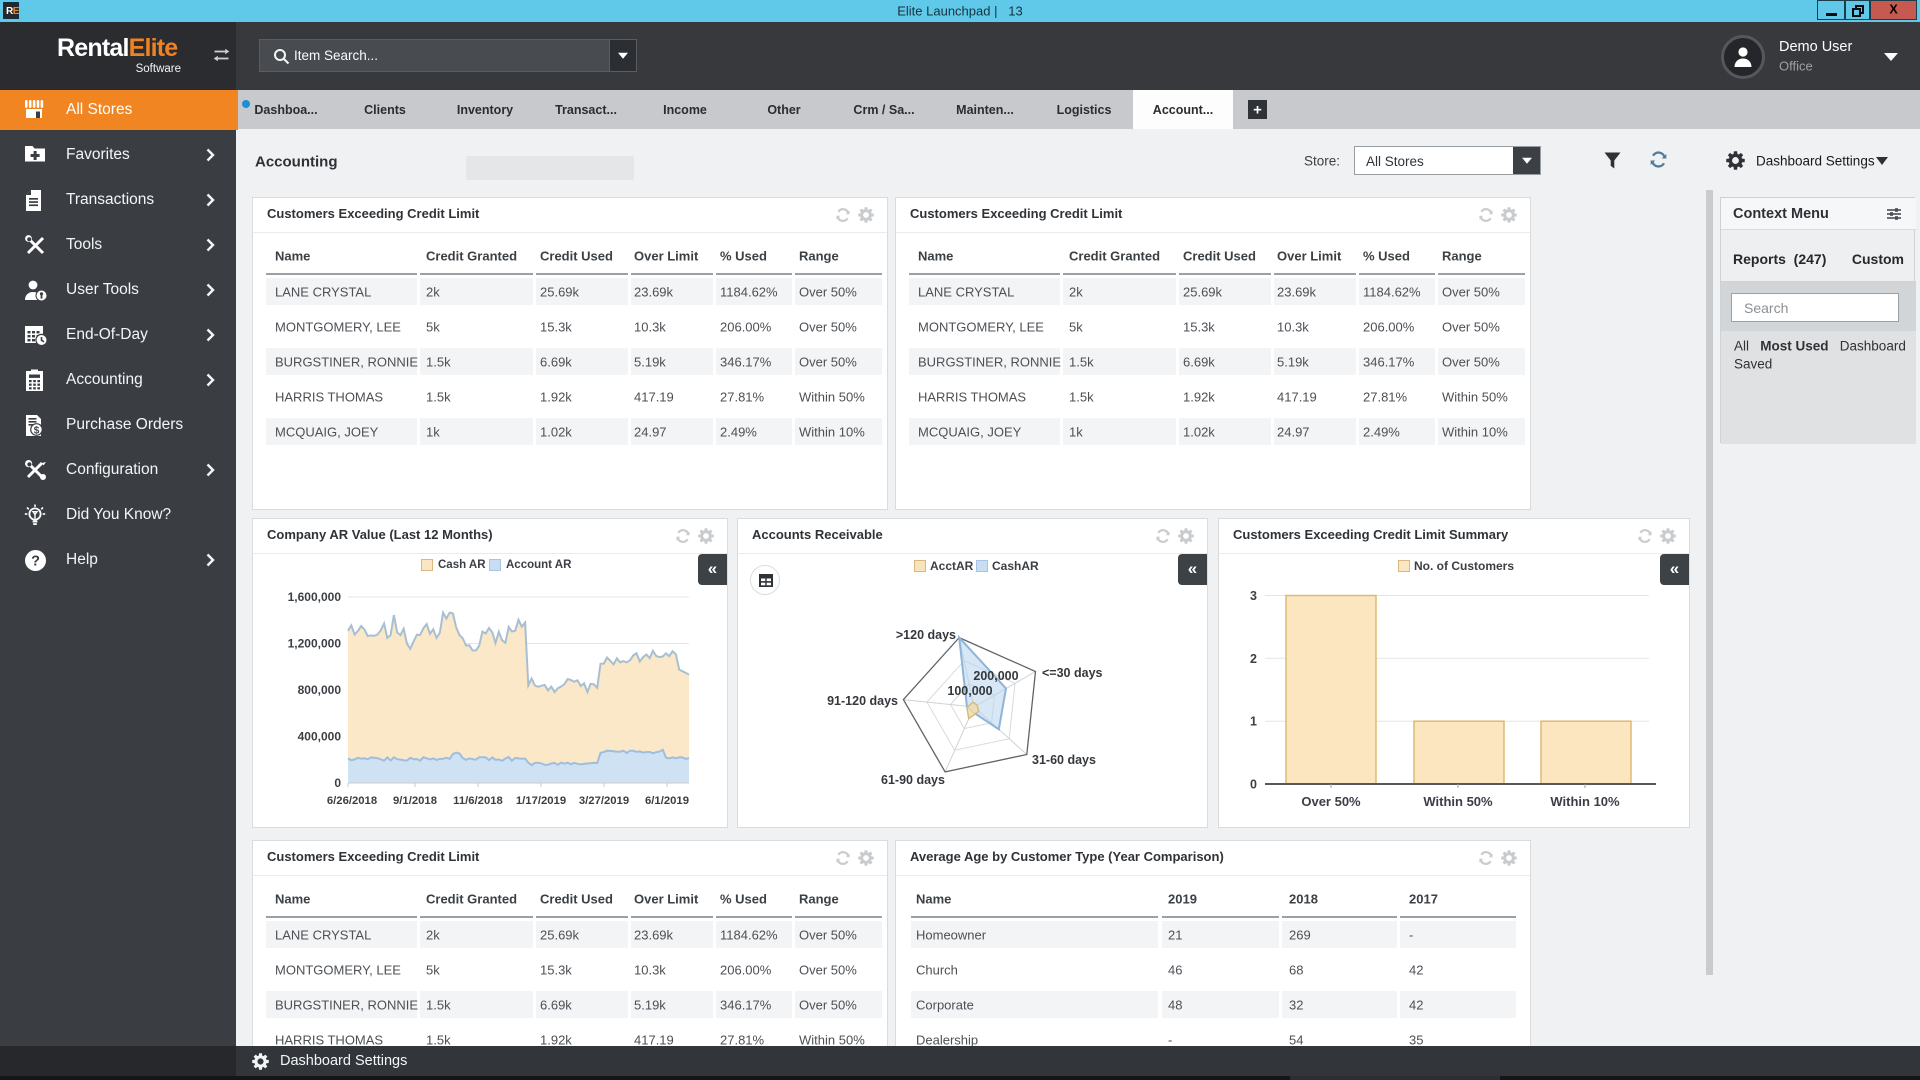 The width and height of the screenshot is (1920, 1080). Describe the element at coordinates (315, 597) in the screenshot. I see `svg-text: 1,600,000` at that location.